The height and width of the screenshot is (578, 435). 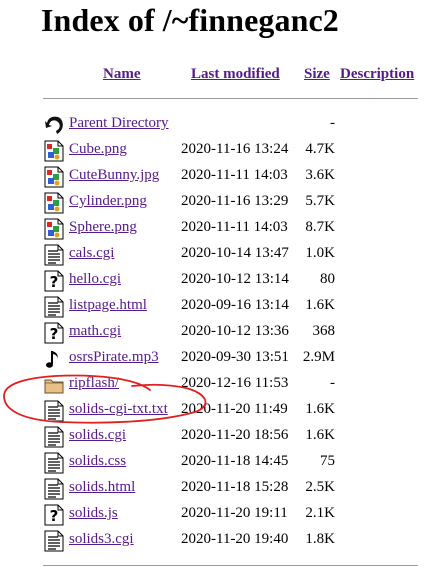 I want to click on sort-by-last-modified-link: Last modified, so click(x=235, y=74).